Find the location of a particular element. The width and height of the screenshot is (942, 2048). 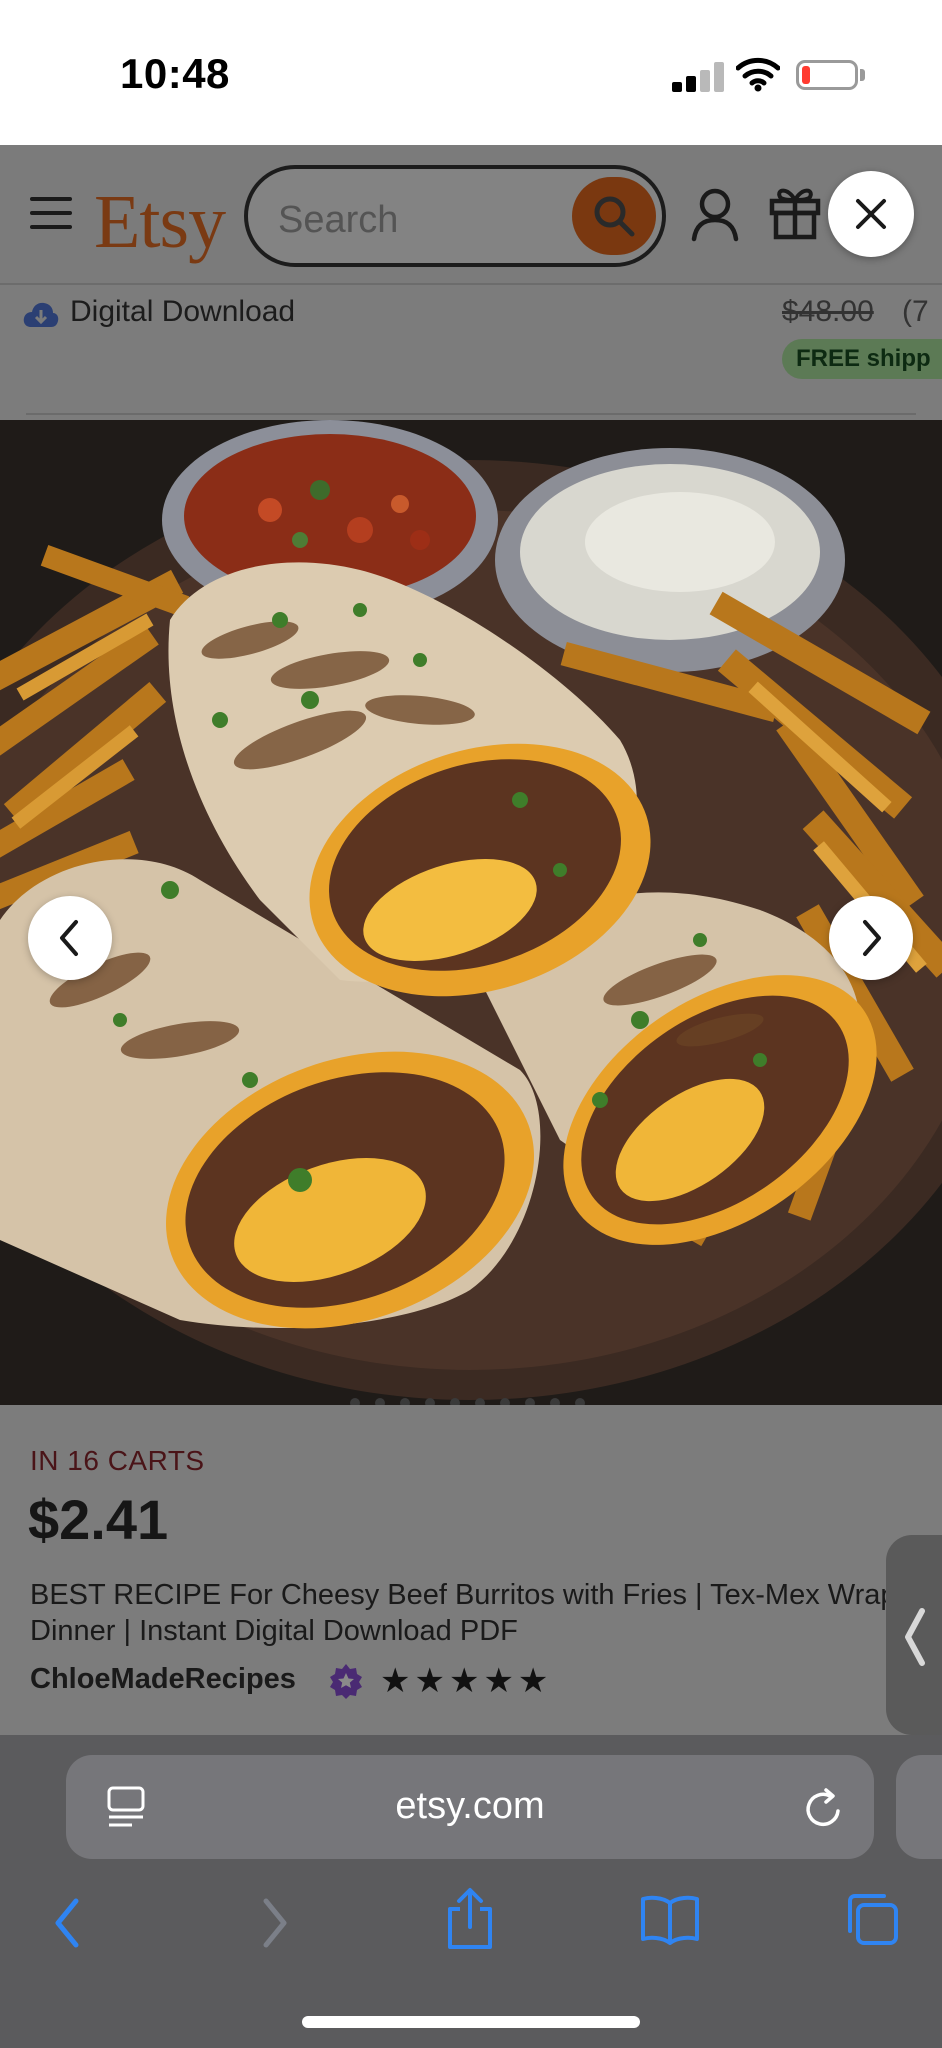

chevron-right-icon is located at coordinates (872, 938).